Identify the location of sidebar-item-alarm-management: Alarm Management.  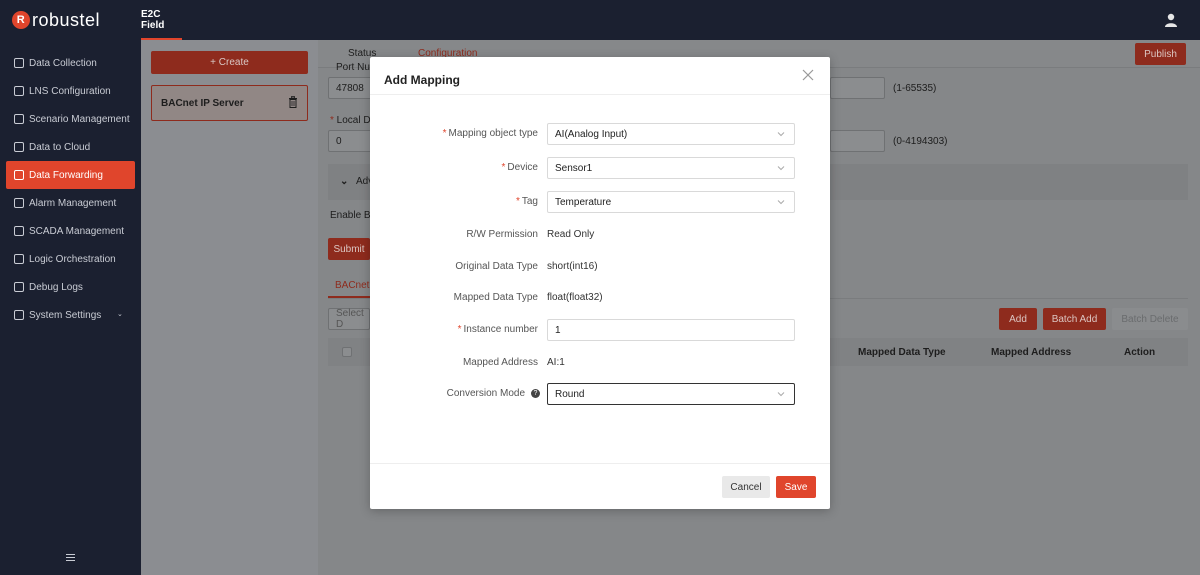
(70, 203).